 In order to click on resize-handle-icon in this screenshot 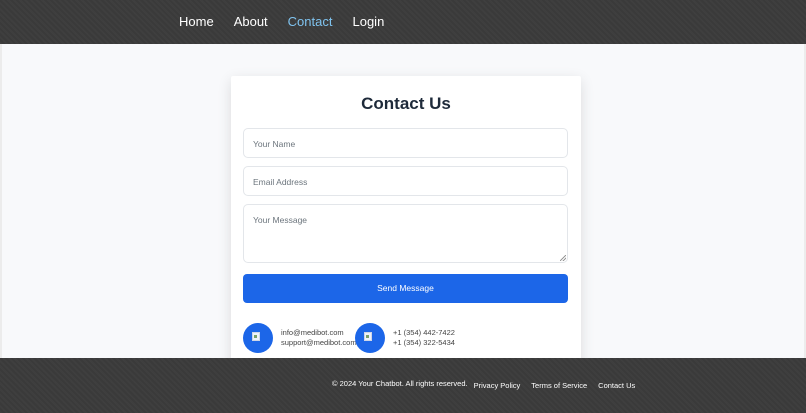, I will do `click(563, 258)`.